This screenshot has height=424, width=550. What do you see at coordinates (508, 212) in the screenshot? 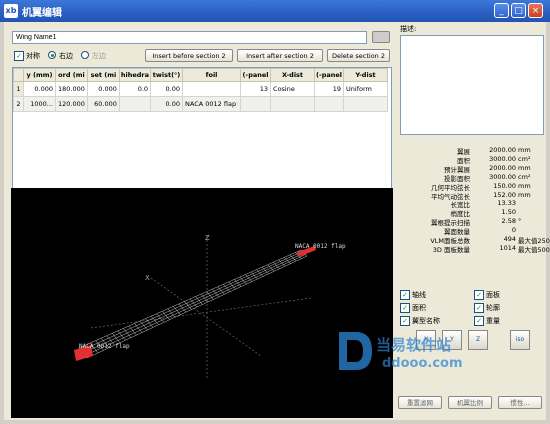
I see `property-value: 1.50` at bounding box center [508, 212].